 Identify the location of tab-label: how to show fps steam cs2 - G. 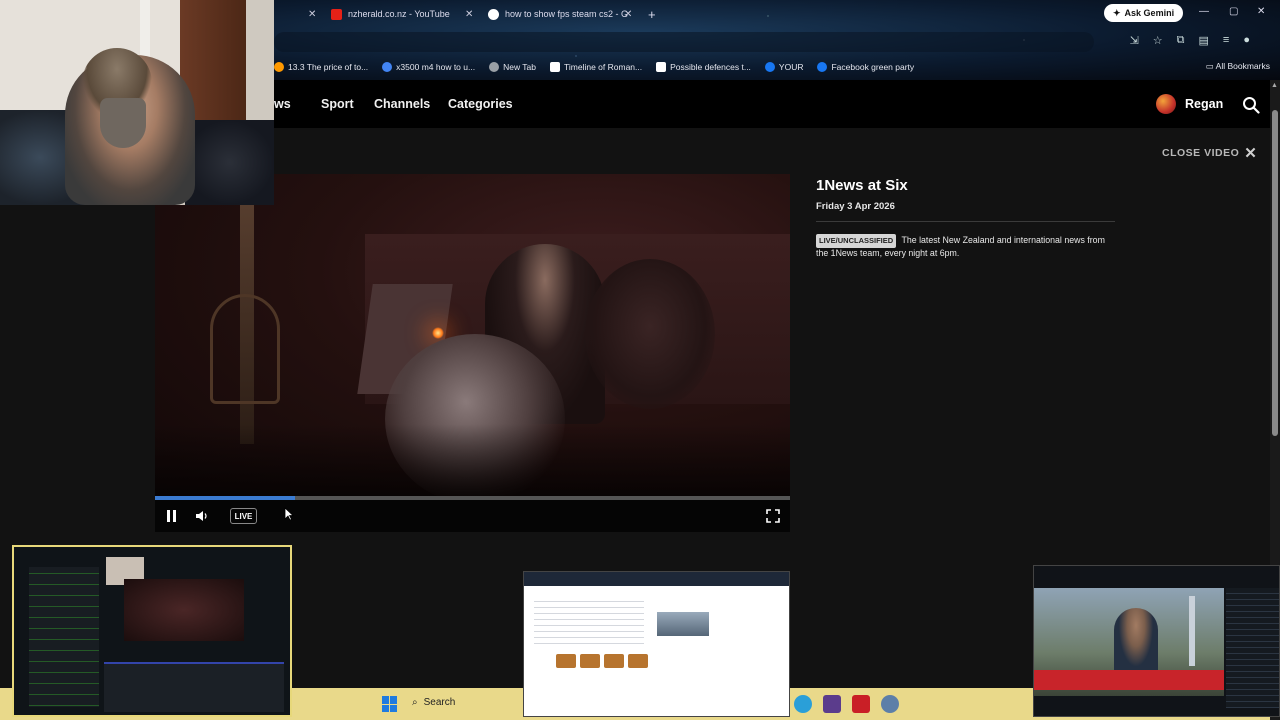
(567, 14).